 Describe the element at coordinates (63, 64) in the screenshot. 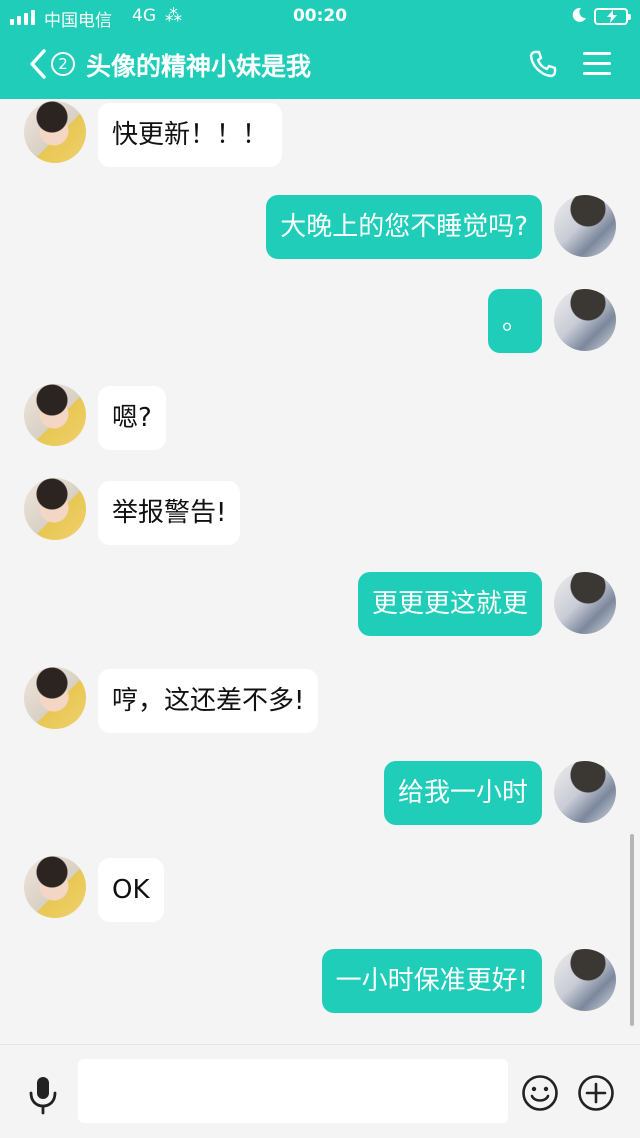

I see `unread-badge: 2` at that location.